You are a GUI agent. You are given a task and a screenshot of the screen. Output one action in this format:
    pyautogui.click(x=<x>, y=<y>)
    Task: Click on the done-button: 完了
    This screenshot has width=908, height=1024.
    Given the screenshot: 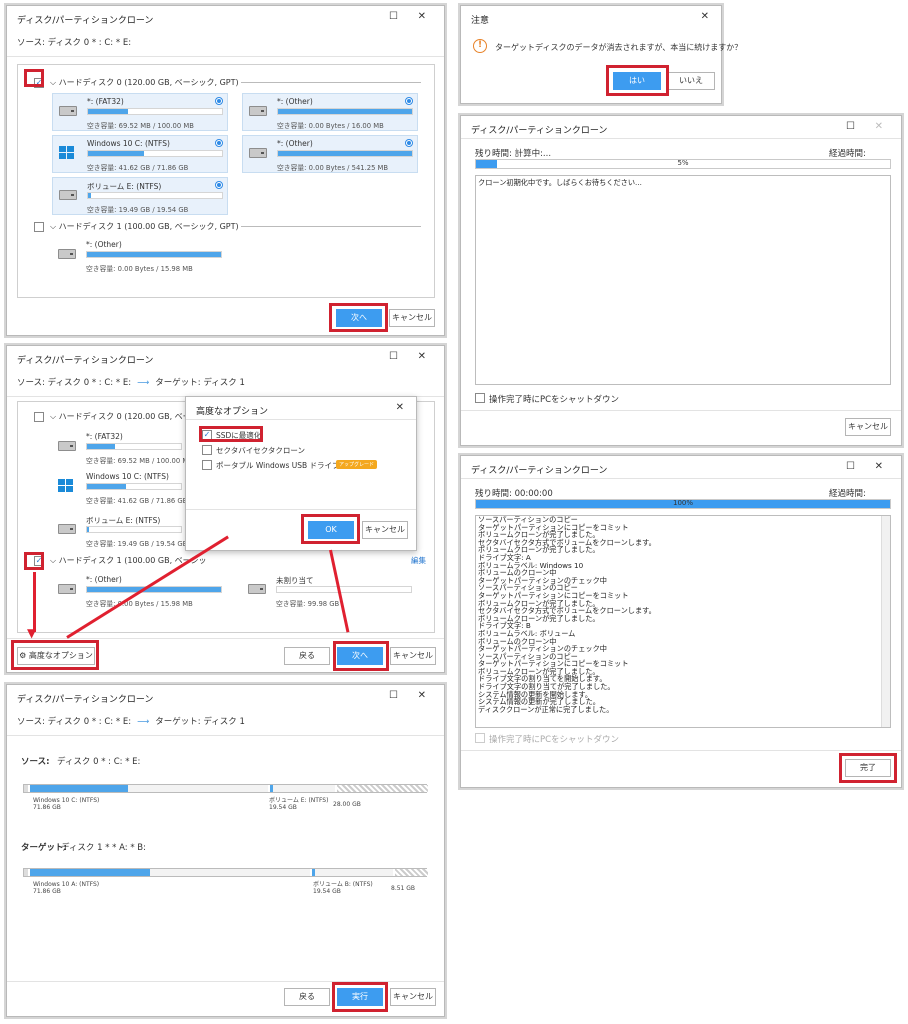 What is the action you would take?
    pyautogui.click(x=868, y=768)
    